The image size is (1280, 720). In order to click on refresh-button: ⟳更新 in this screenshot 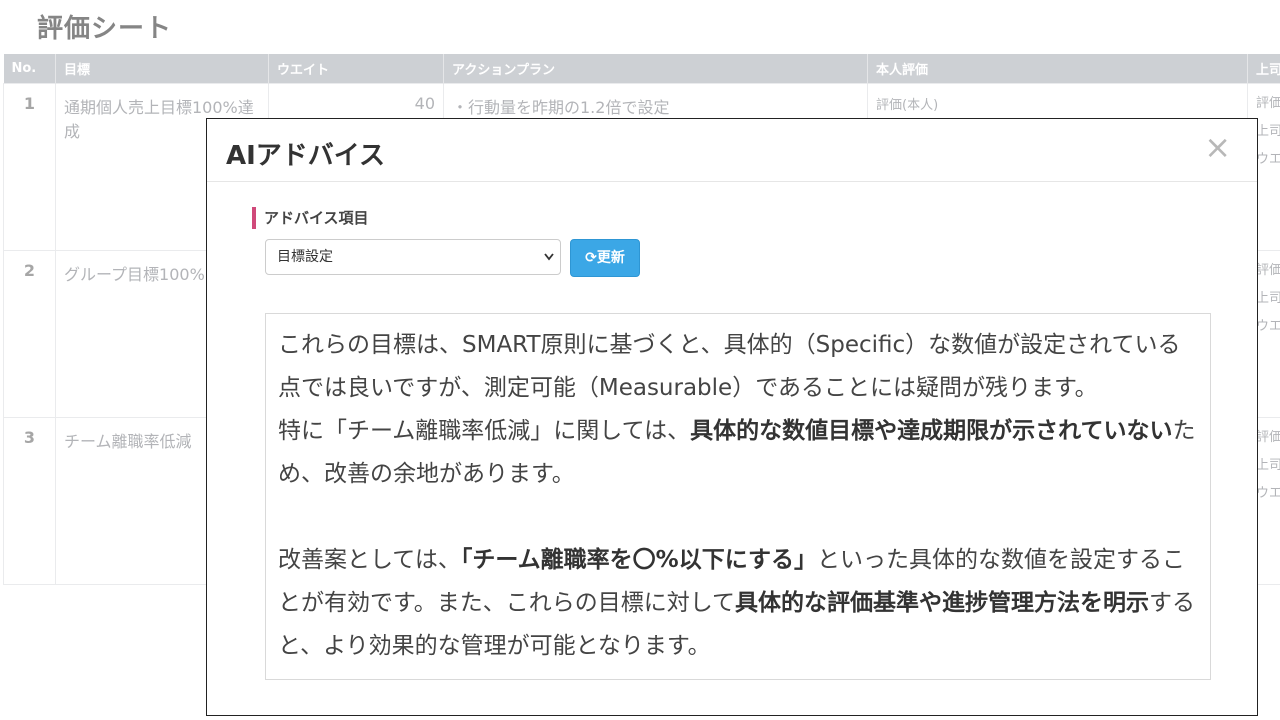, I will do `click(605, 258)`.